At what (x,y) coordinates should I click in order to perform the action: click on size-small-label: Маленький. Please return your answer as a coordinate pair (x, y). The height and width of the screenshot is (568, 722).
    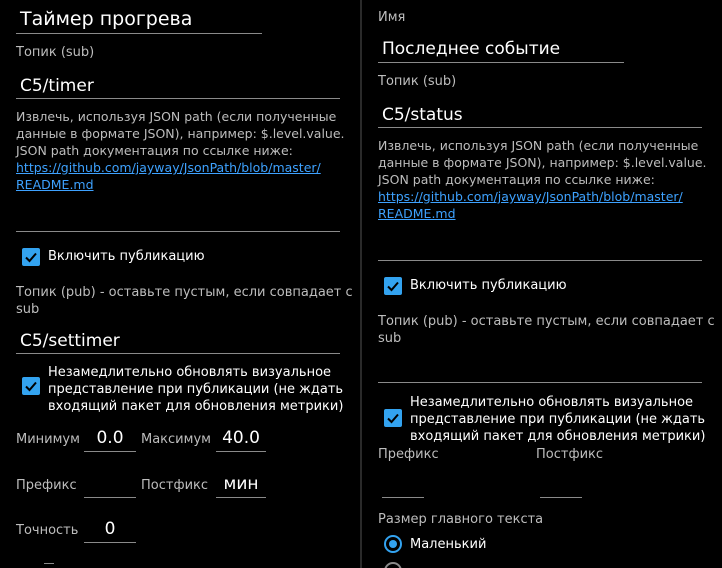
    Looking at the image, I should click on (448, 544).